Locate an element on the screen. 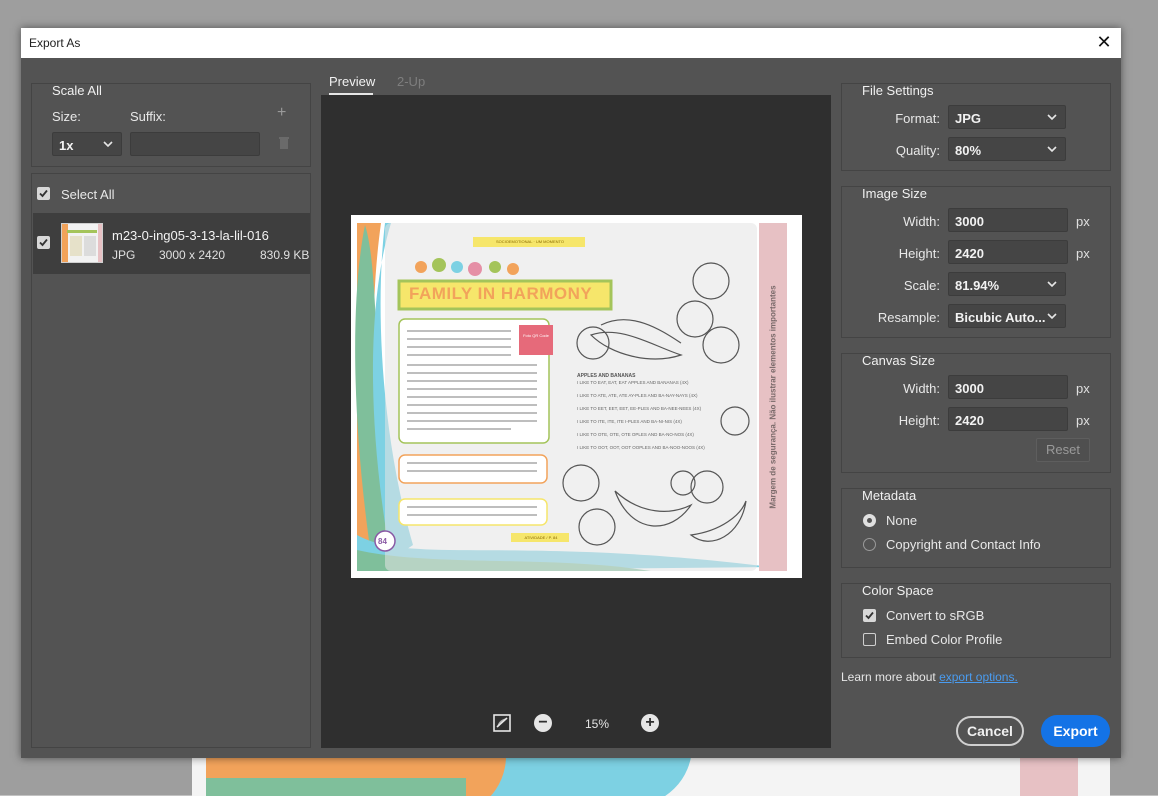 The width and height of the screenshot is (1158, 796). export-options-link: export options. is located at coordinates (978, 677).